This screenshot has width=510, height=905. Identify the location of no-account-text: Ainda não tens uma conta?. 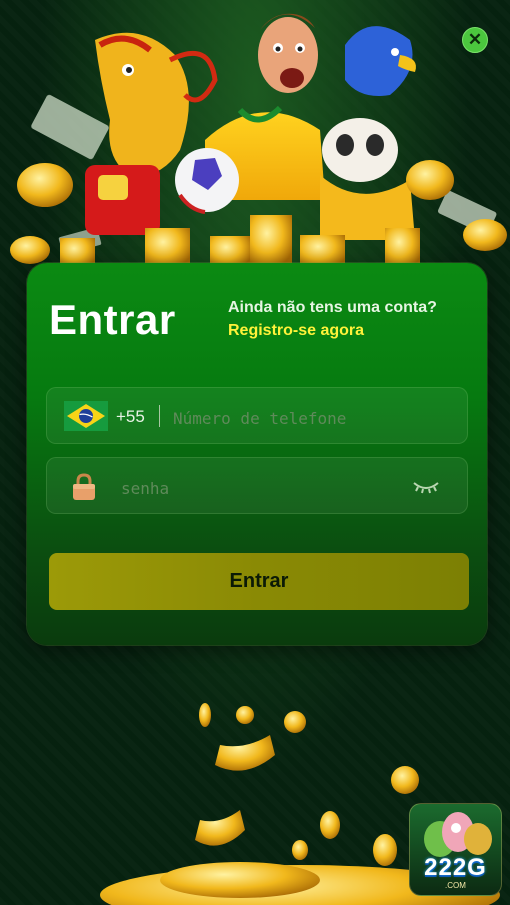
(332, 307).